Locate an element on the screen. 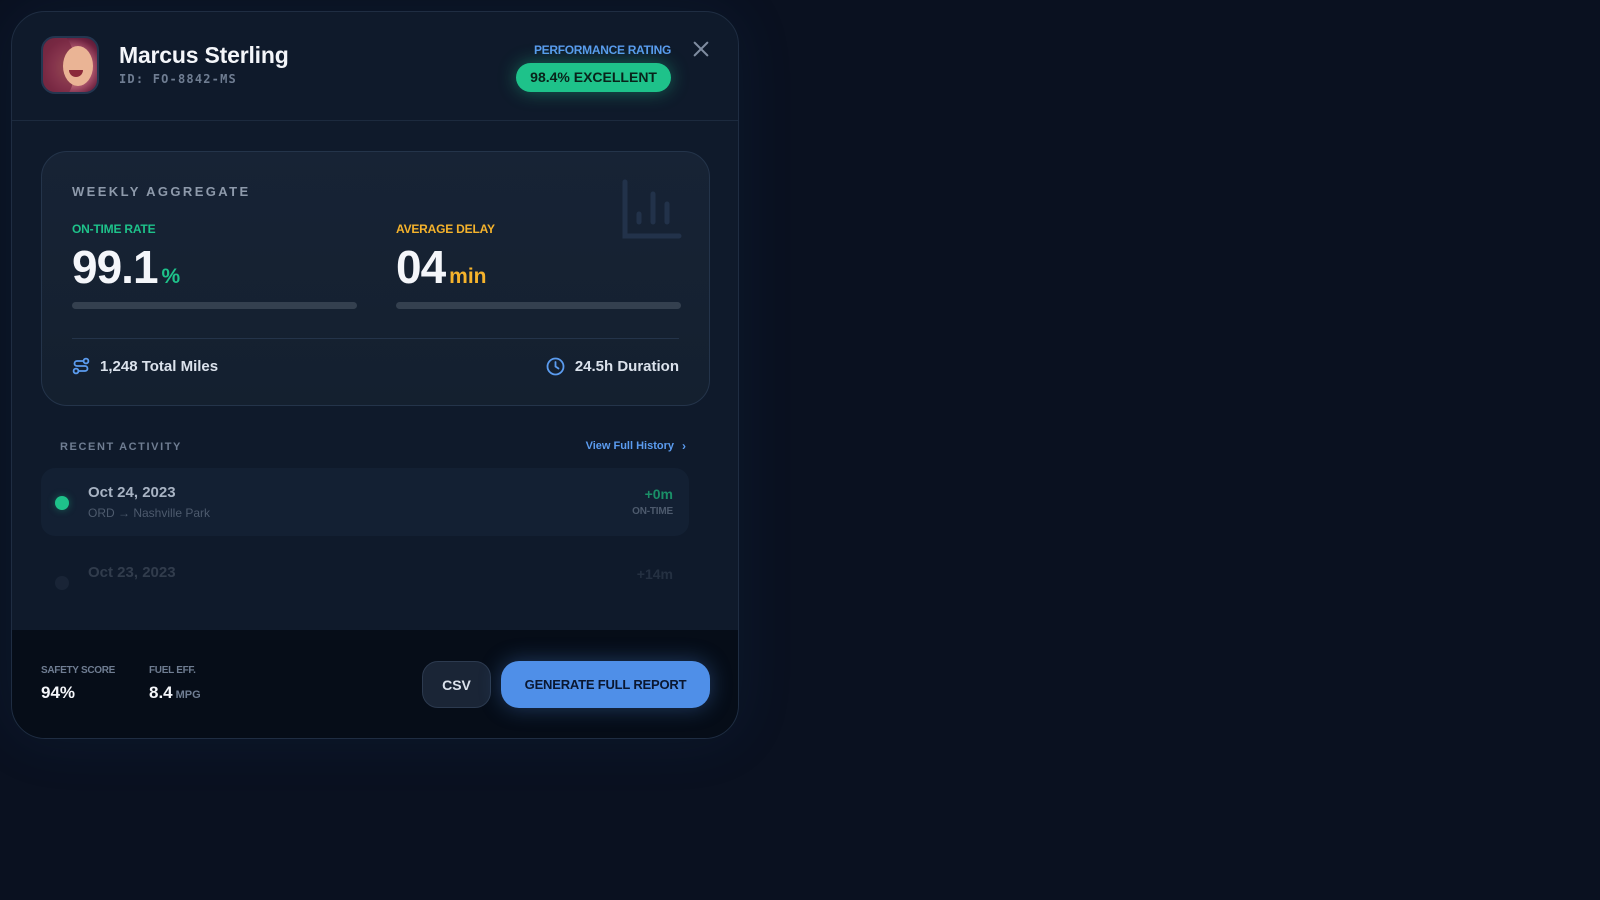 This screenshot has height=900, width=1600. average-delay-metric: AVERAGE DELAY 04 min is located at coordinates (538, 262).